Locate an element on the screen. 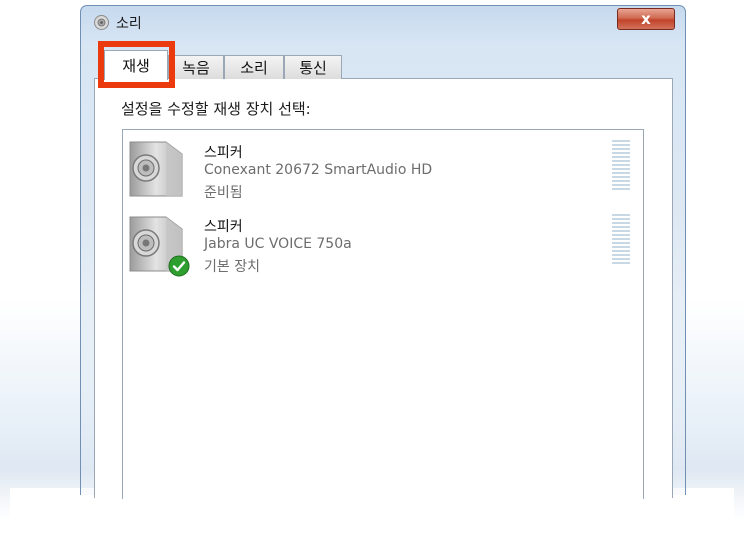 This screenshot has height=535, width=744. tab-communications: 통신 is located at coordinates (313, 67).